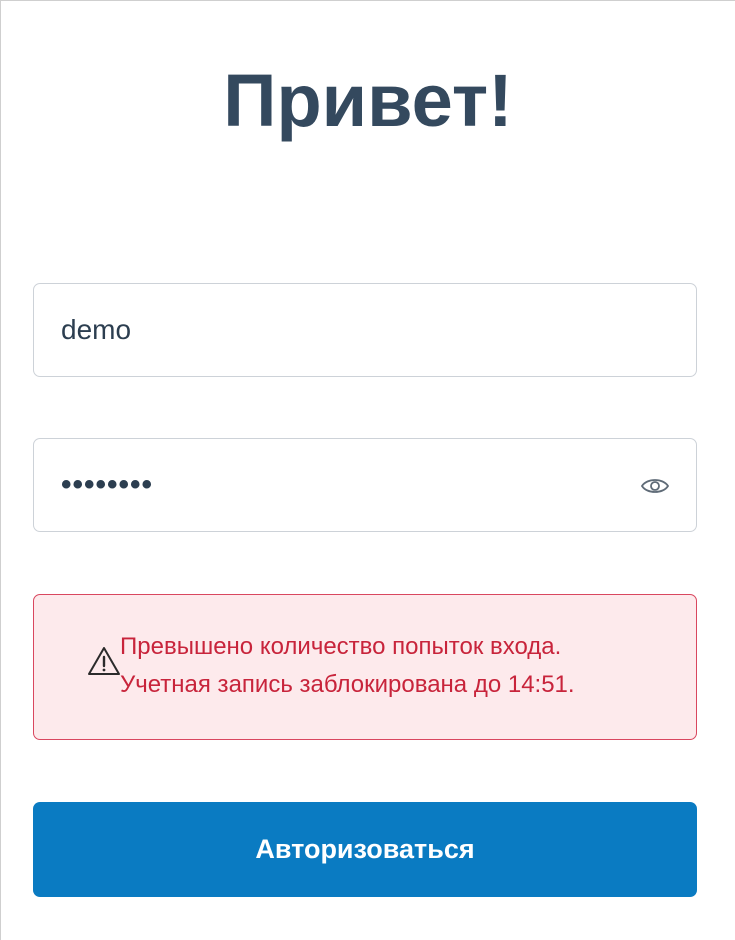 The height and width of the screenshot is (940, 735). What do you see at coordinates (655, 486) in the screenshot?
I see `eye-icon` at bounding box center [655, 486].